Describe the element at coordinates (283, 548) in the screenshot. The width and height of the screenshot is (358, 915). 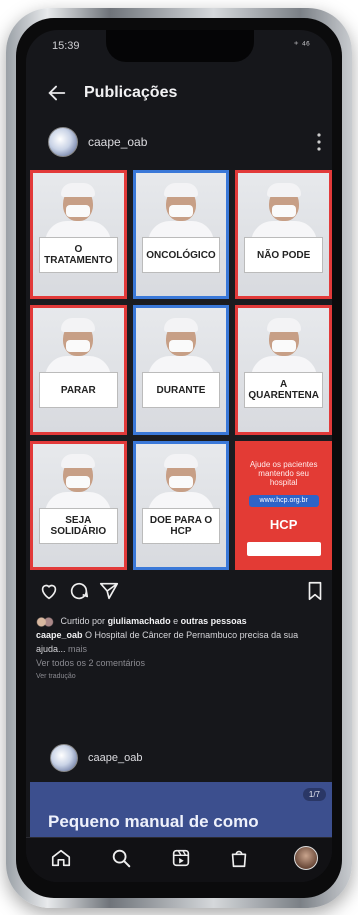
I see `sponsor-logos` at that location.